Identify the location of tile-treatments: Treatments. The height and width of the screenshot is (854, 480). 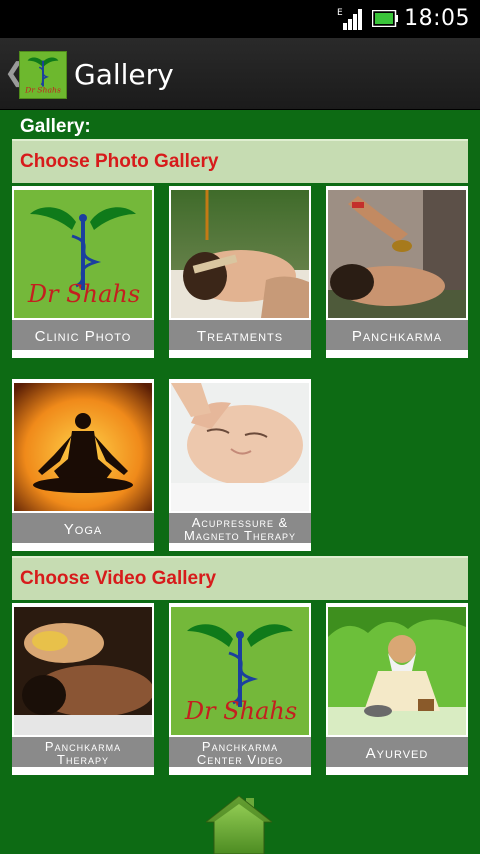
(240, 272).